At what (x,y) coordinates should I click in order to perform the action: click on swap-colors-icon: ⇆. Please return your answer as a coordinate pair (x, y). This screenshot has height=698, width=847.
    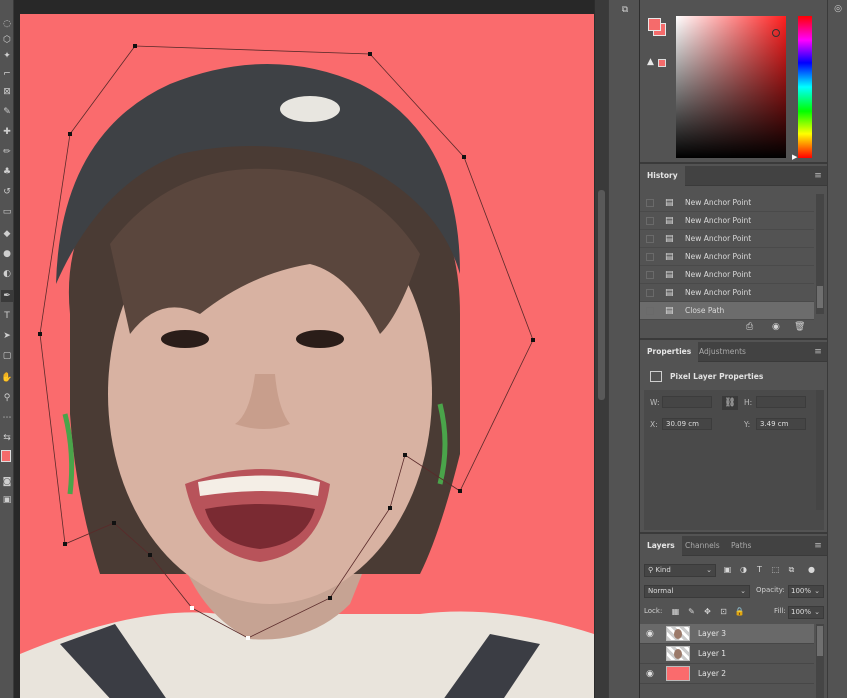
    Looking at the image, I should click on (7, 438).